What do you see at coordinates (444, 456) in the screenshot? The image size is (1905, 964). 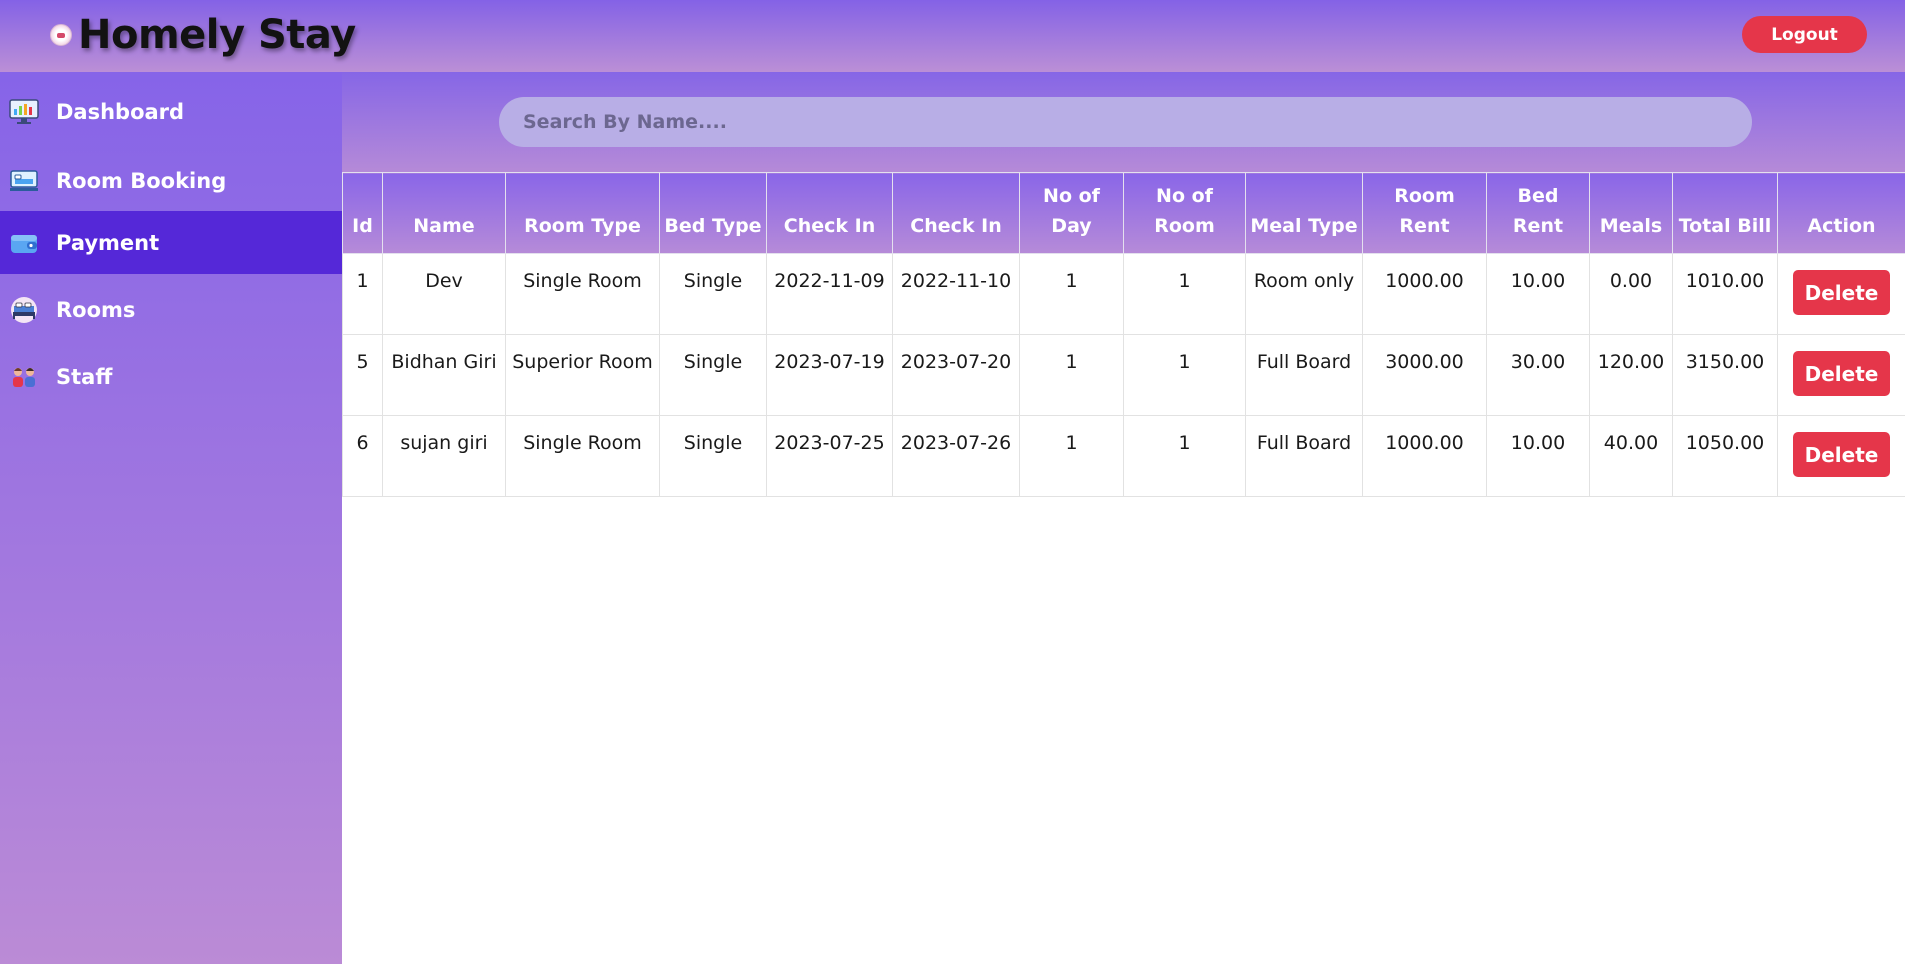 I see `cell-name: sujan giri` at bounding box center [444, 456].